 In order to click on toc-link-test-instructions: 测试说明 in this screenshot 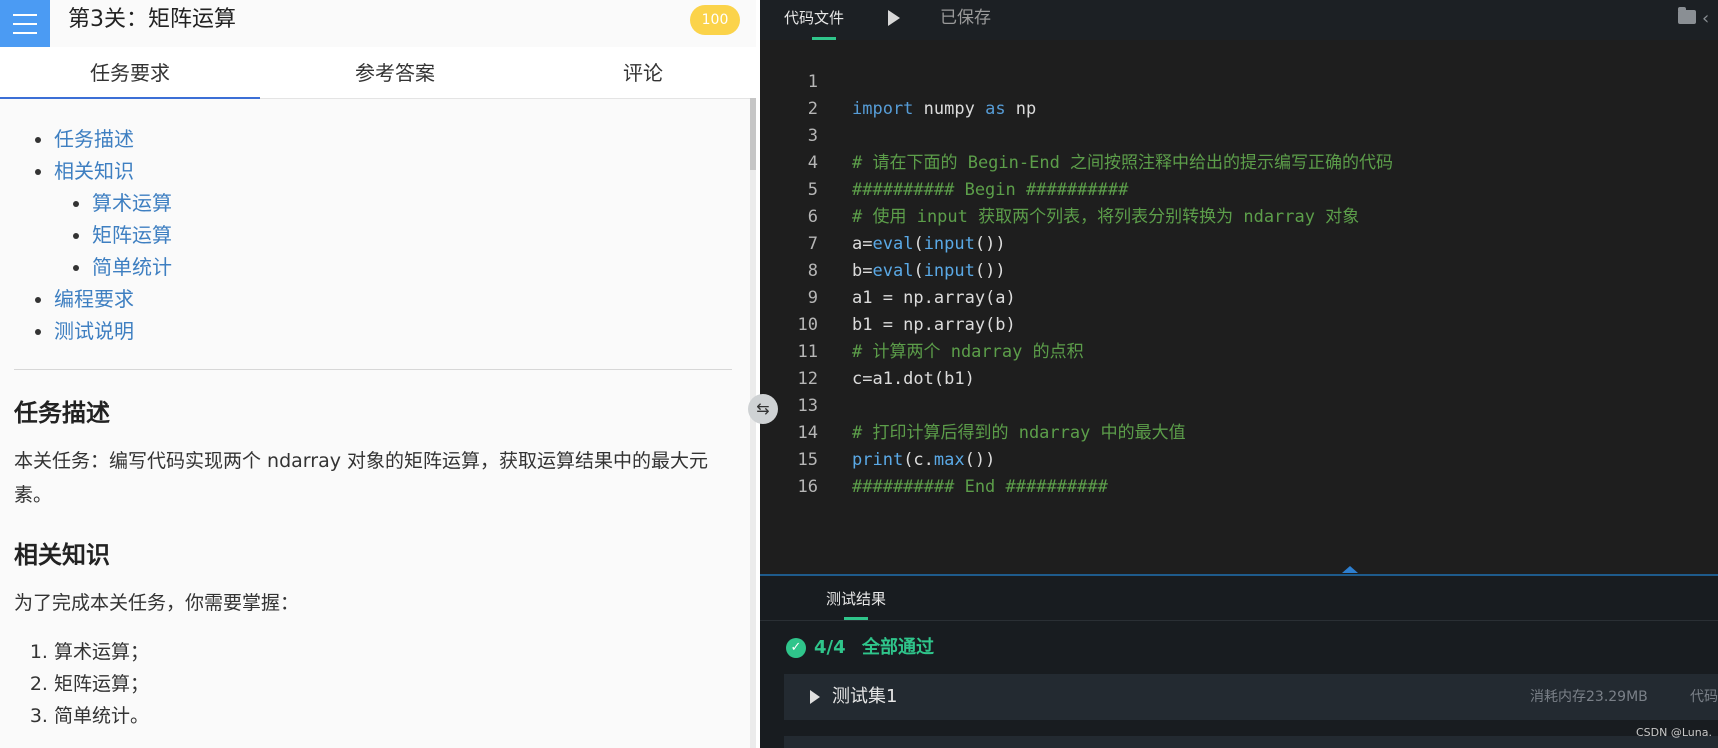, I will do `click(94, 331)`.